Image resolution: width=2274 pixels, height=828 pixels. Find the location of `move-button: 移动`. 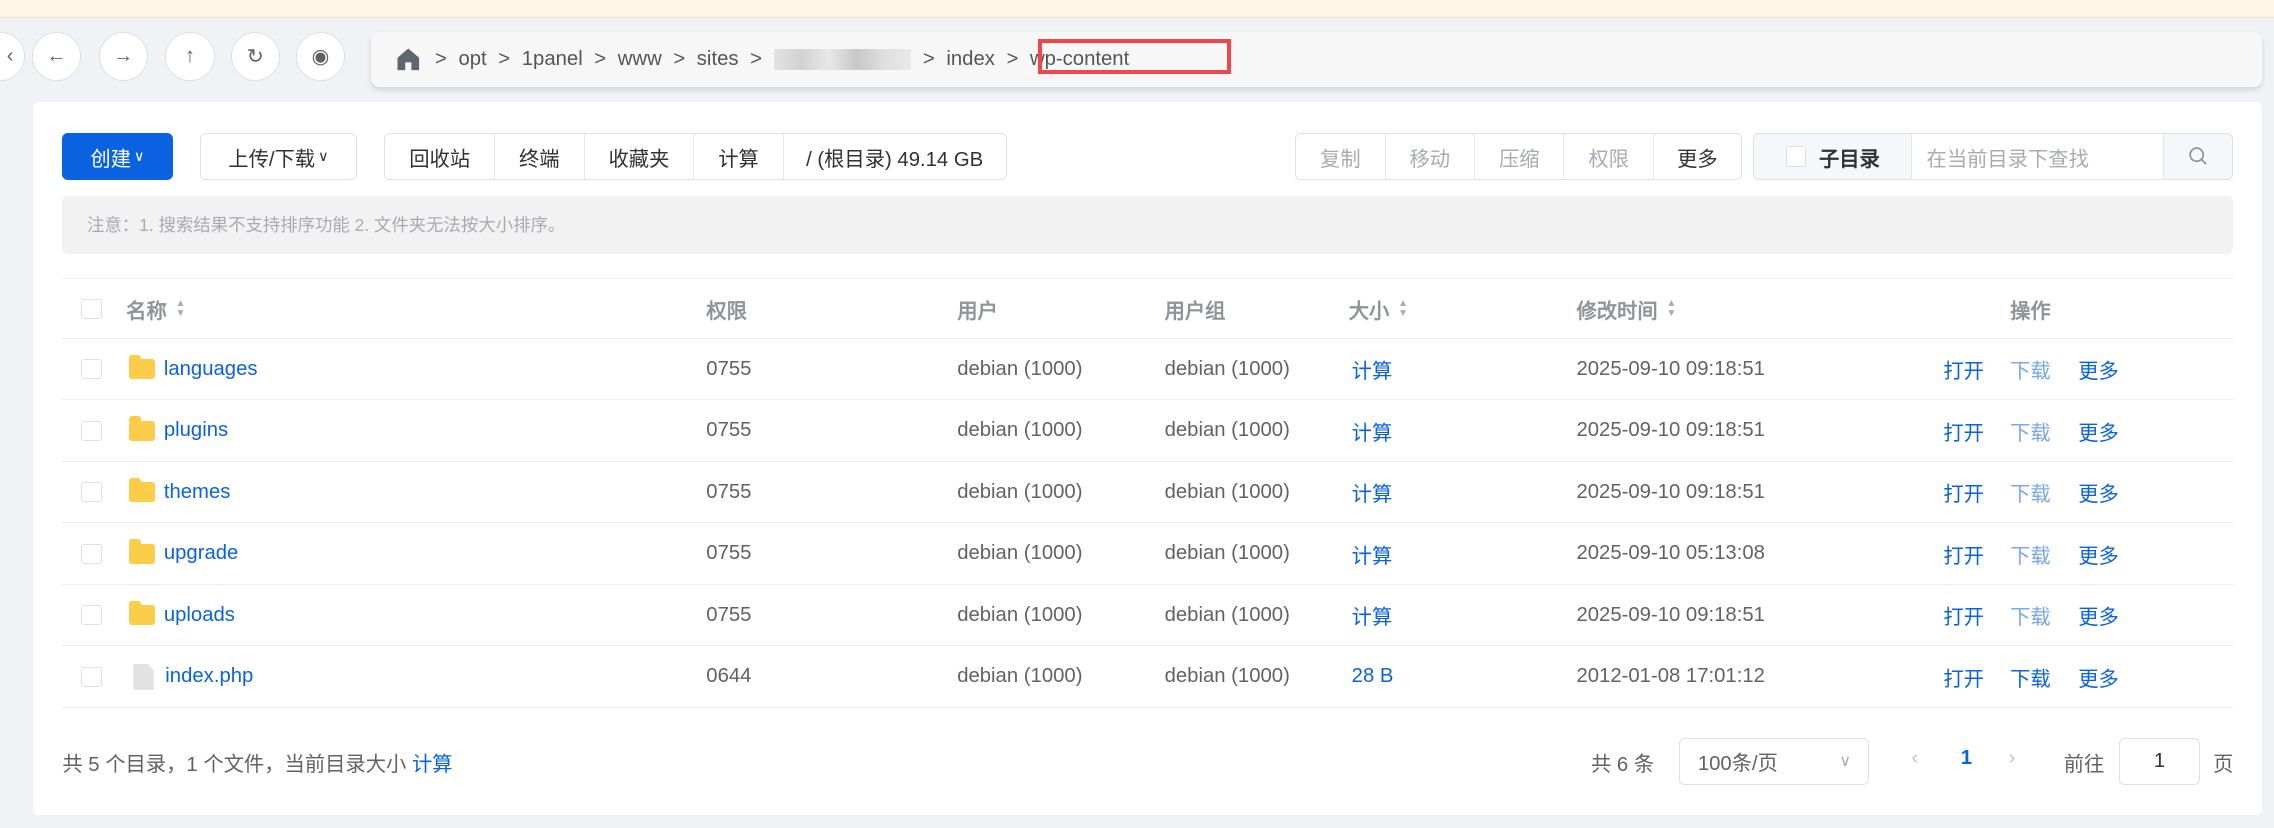

move-button: 移动 is located at coordinates (1431, 156).